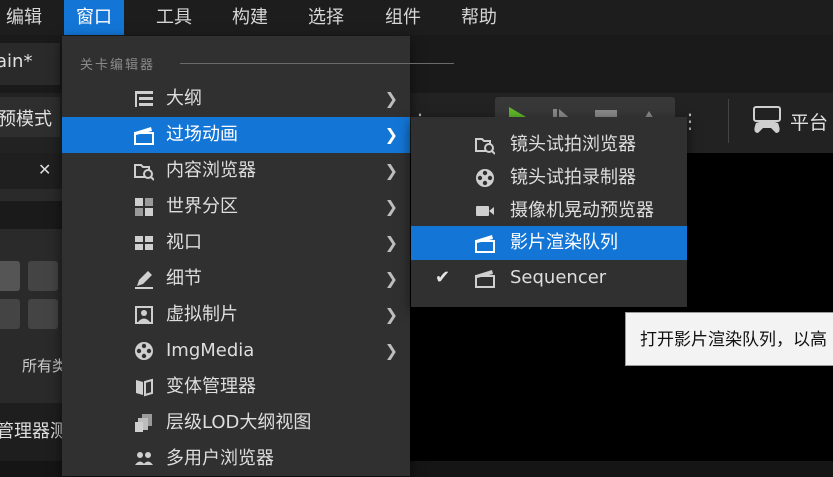 This screenshot has height=477, width=833. I want to click on menu-window: 窗口, so click(94, 17).